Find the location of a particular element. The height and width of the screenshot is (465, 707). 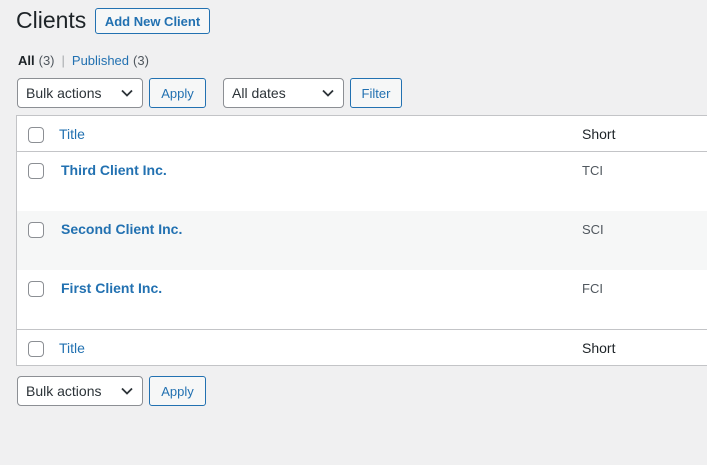

bulk-actions-select-top: Bulk actions is located at coordinates (80, 93).